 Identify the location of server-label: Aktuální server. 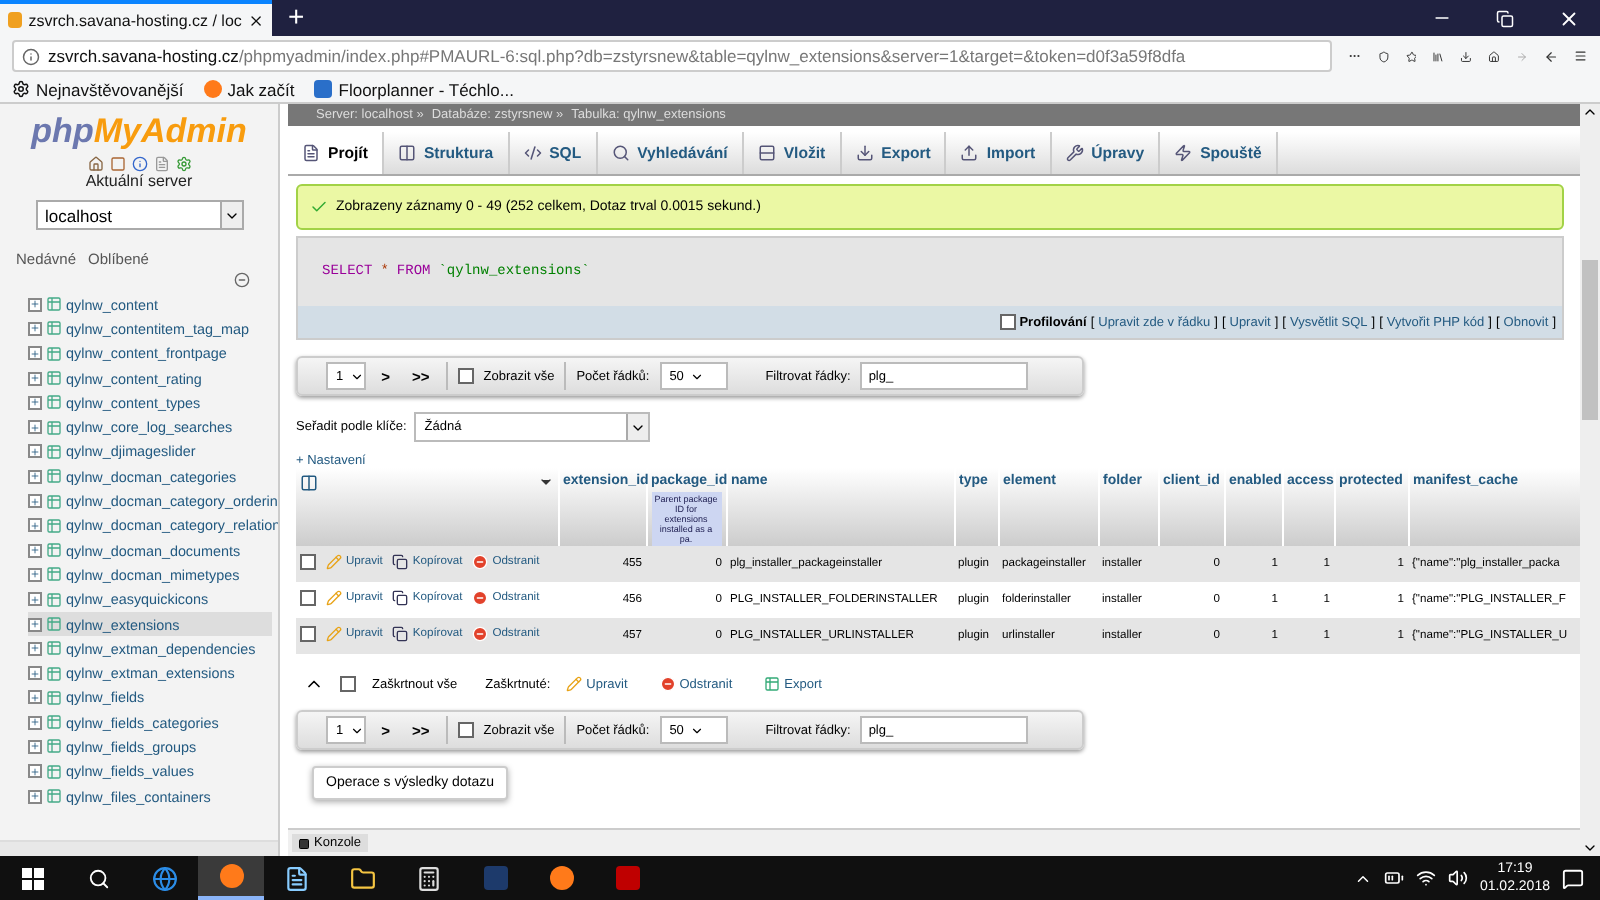
(139, 181).